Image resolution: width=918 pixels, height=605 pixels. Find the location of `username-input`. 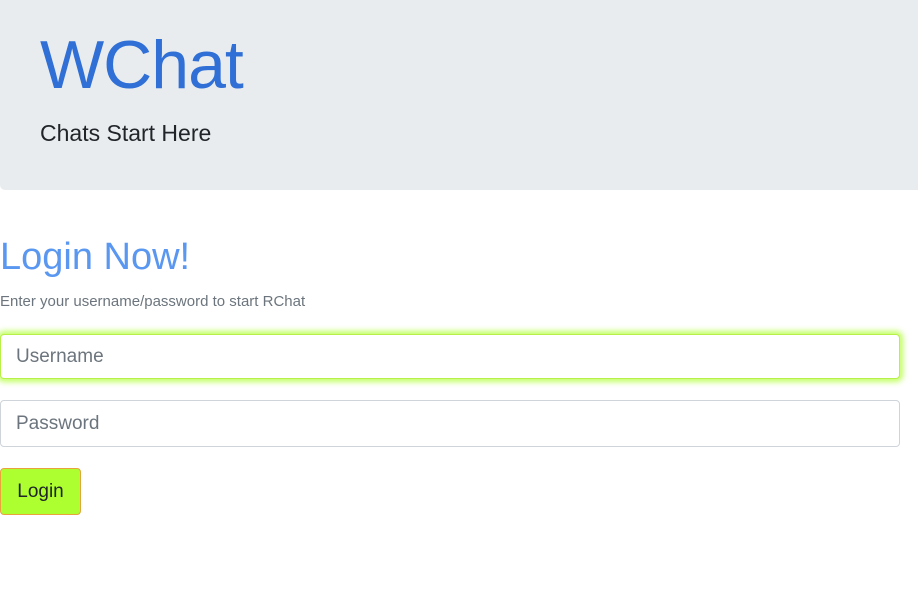

username-input is located at coordinates (450, 356).